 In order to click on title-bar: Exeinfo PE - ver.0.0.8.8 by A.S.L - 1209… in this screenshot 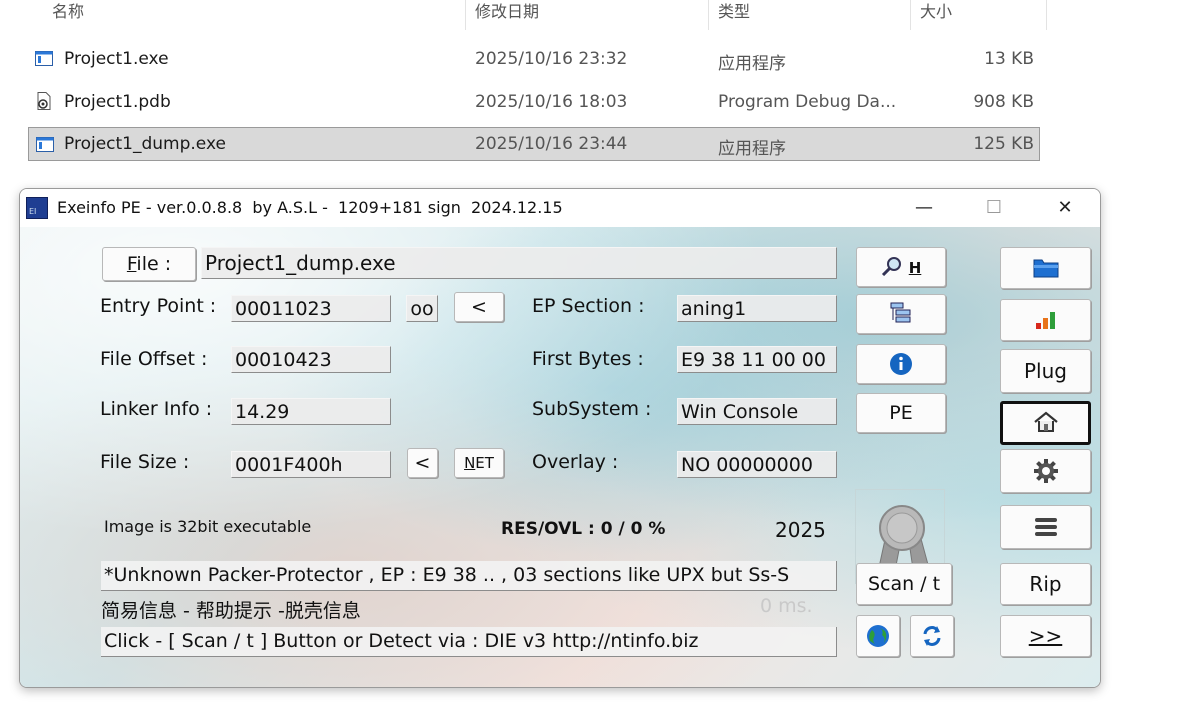, I will do `click(560, 208)`.